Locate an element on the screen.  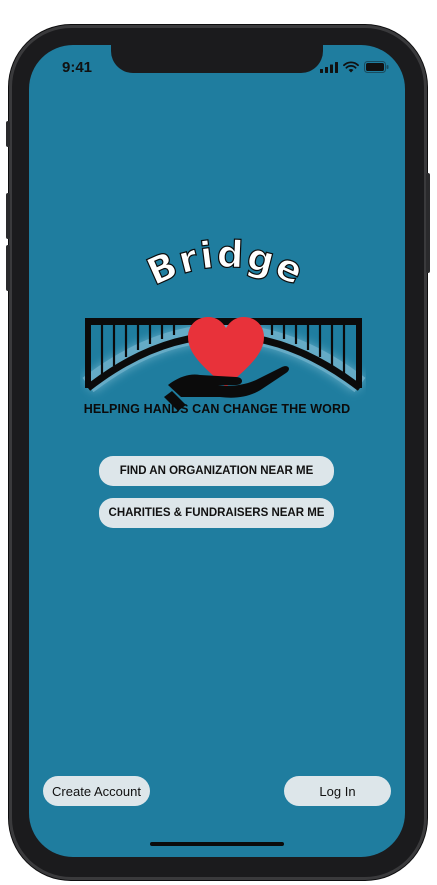
home-indicator is located at coordinates (217, 844).